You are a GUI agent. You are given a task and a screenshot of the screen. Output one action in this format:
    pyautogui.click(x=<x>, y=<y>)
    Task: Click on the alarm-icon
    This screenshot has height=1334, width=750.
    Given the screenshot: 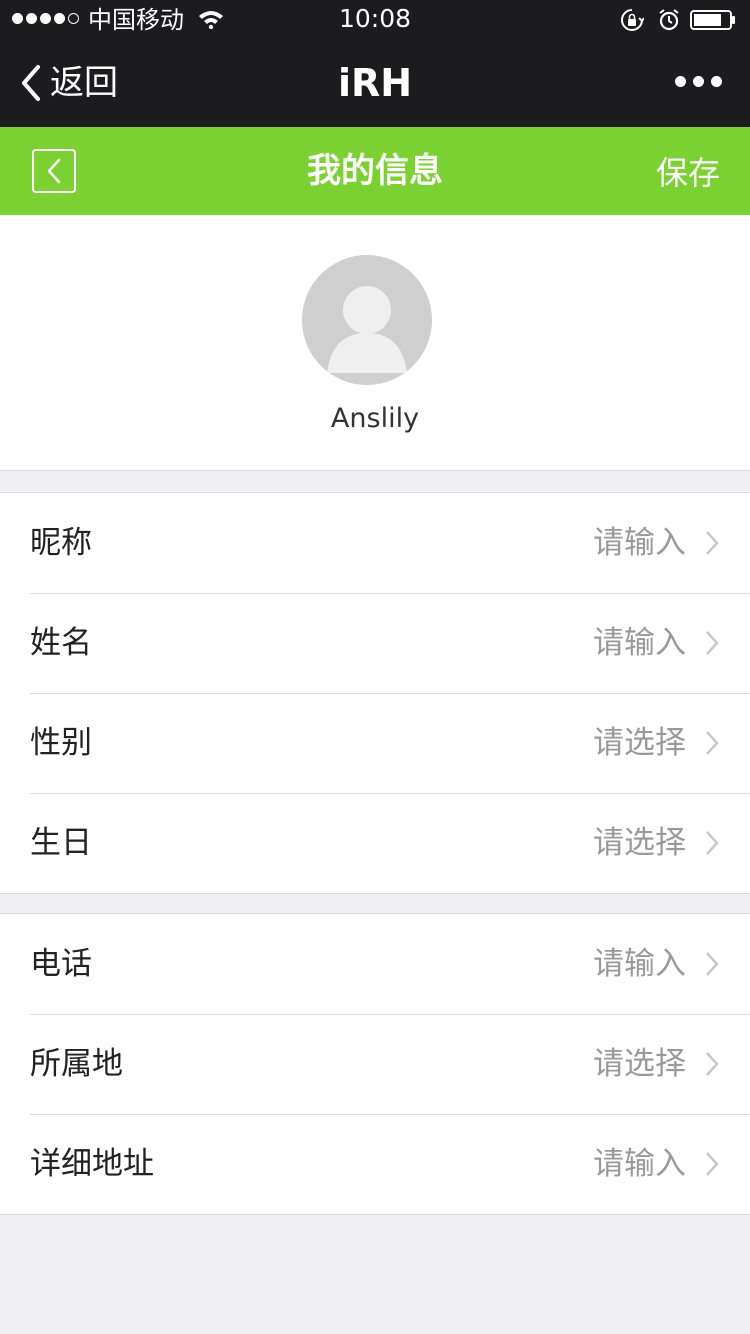 What is the action you would take?
    pyautogui.click(x=669, y=20)
    